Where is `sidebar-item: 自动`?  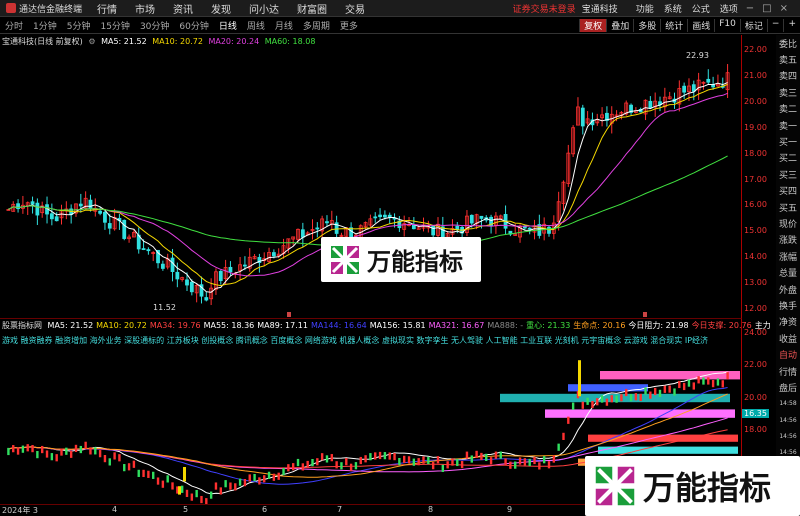 sidebar-item: 自动 is located at coordinates (788, 354).